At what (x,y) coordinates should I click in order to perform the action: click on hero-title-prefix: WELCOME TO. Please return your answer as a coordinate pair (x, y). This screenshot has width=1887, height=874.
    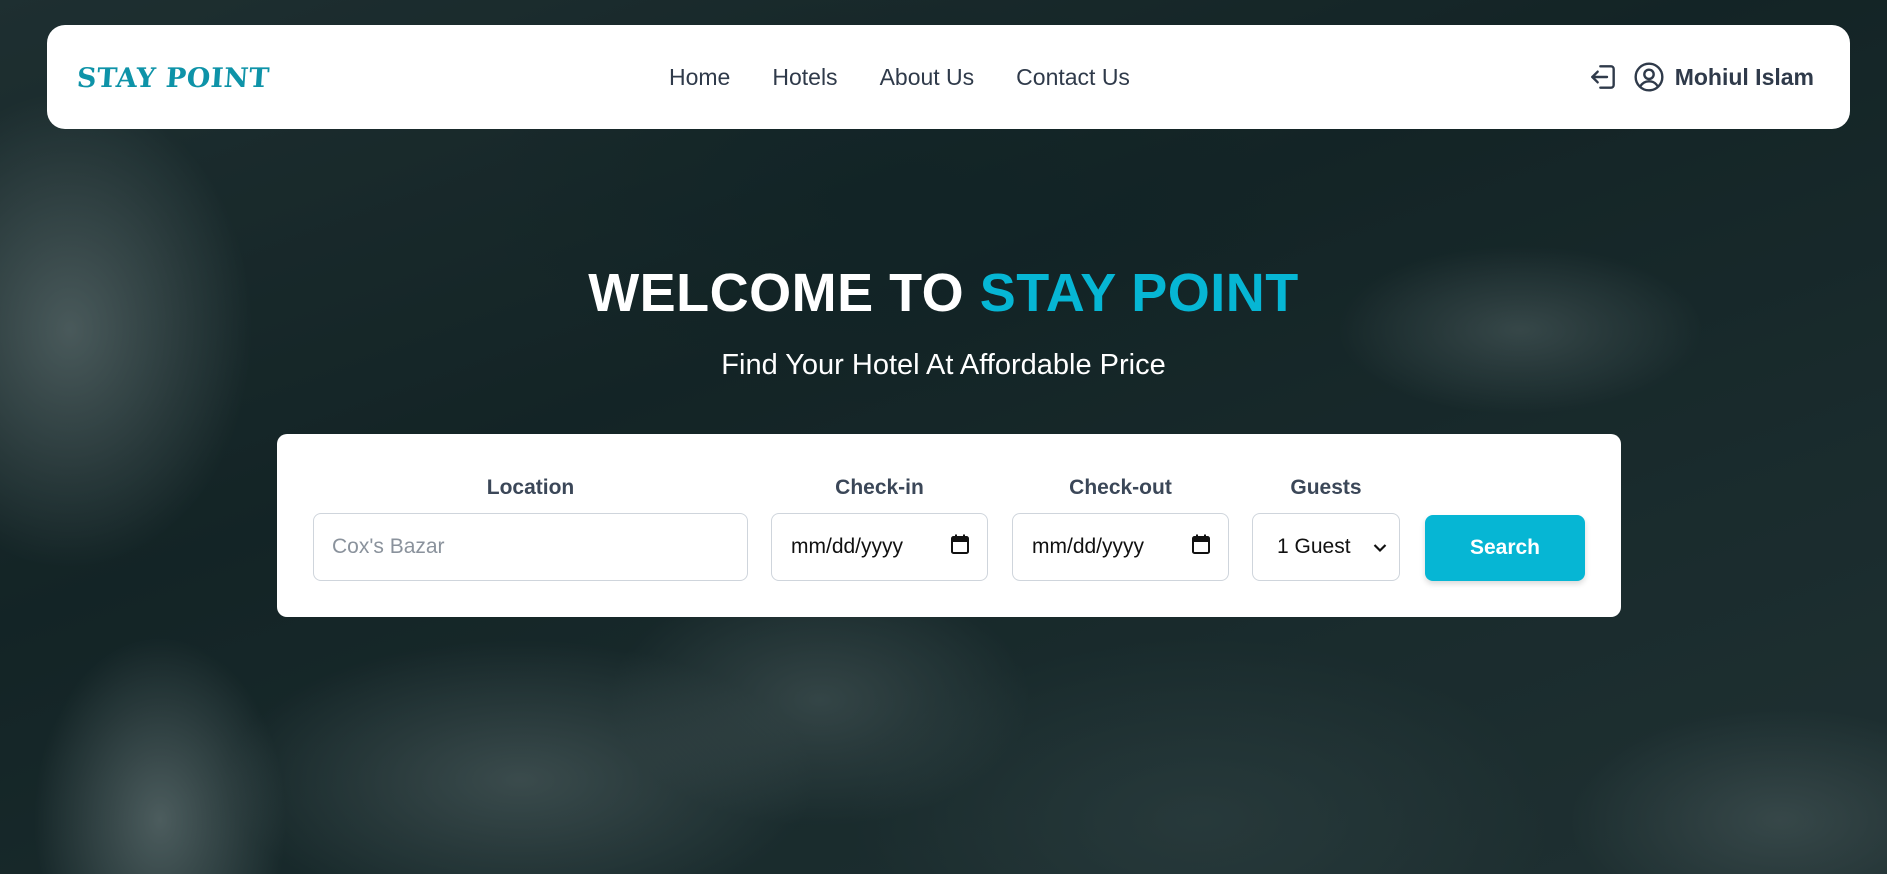
    Looking at the image, I should click on (776, 293).